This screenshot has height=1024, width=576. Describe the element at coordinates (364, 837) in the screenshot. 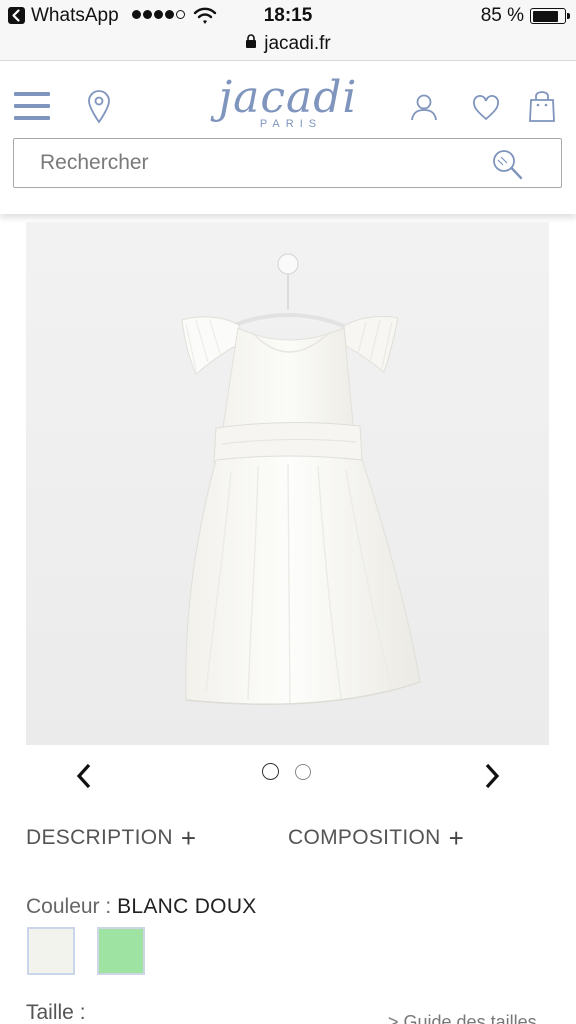

I see `composition-label: COMPOSITION` at that location.